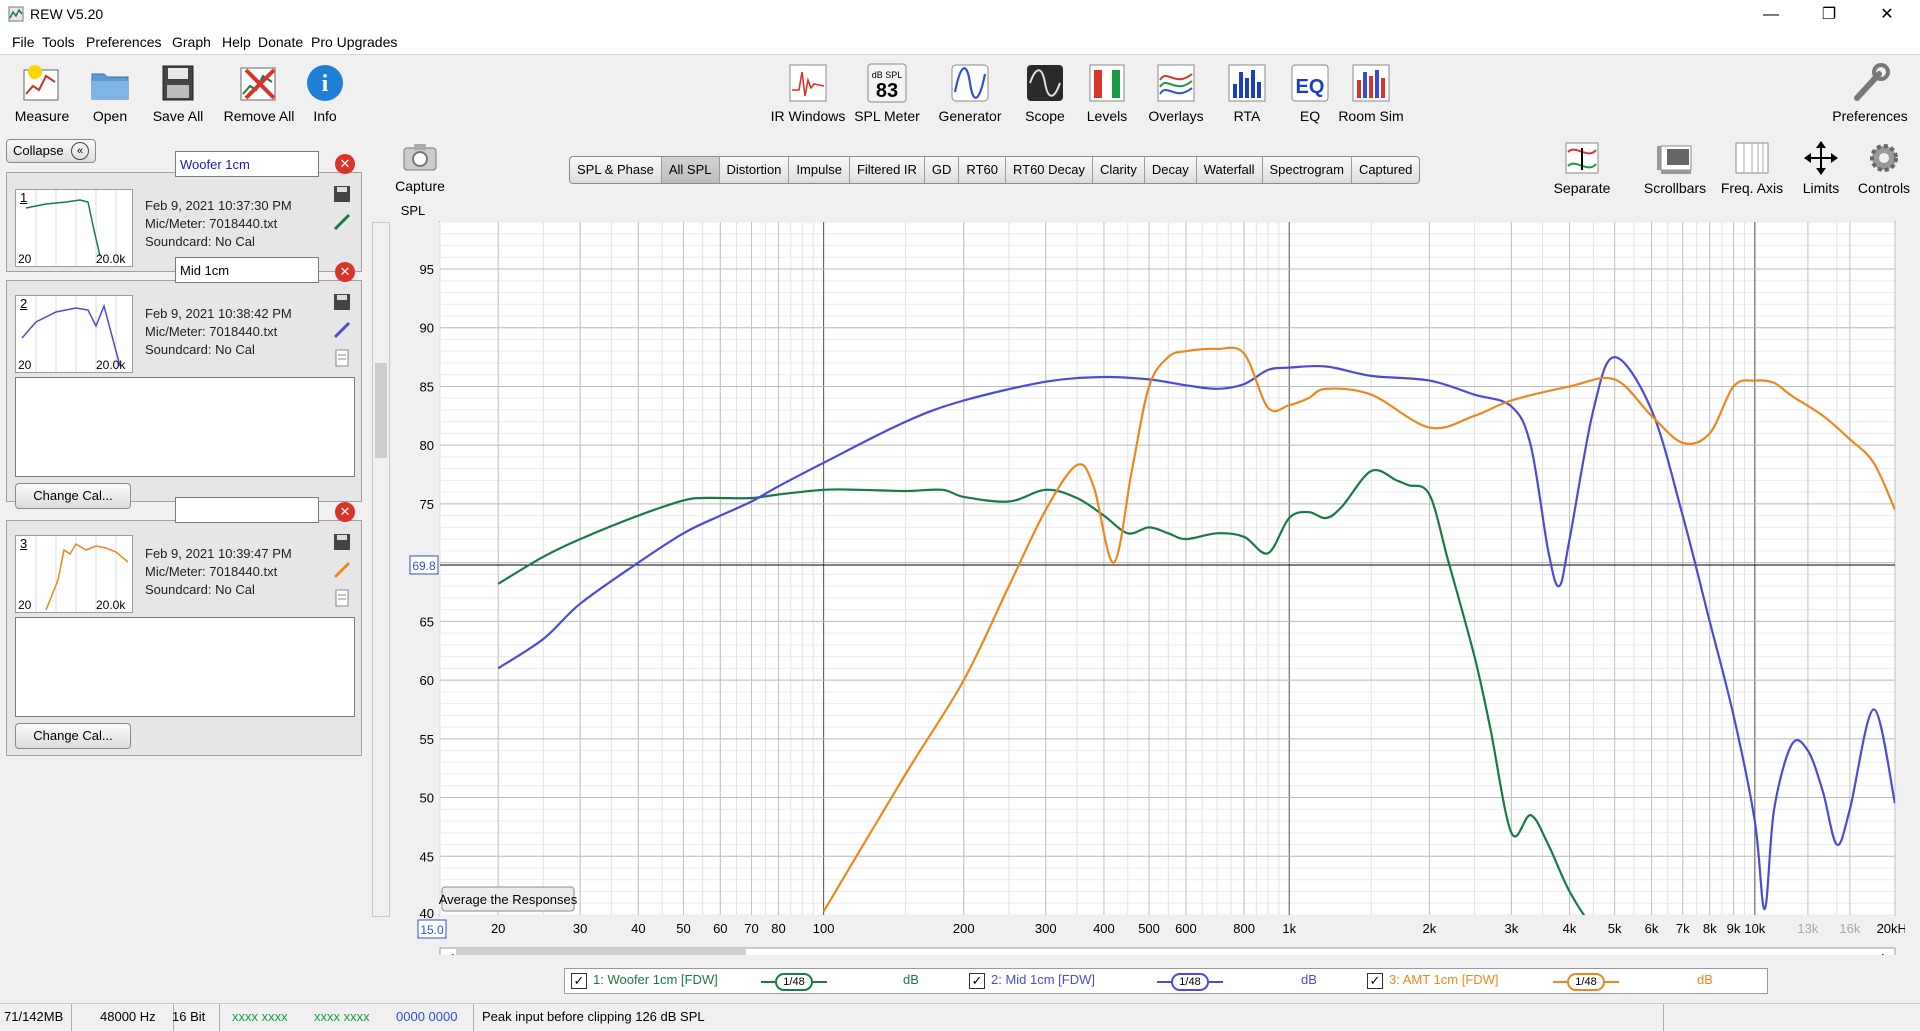  Describe the element at coordinates (427, 680) in the screenshot. I see `y-tick-label: 60` at that location.